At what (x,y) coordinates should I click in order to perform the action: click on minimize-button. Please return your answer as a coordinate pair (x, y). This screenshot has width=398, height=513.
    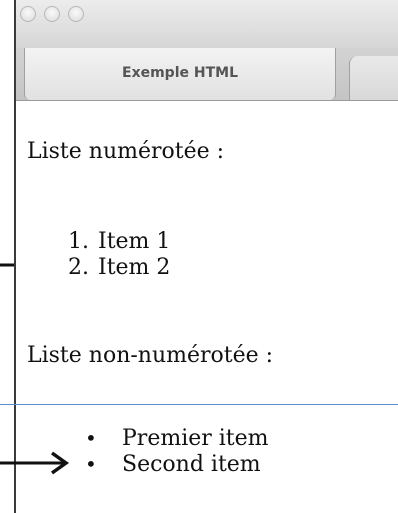
    Looking at the image, I should click on (52, 14).